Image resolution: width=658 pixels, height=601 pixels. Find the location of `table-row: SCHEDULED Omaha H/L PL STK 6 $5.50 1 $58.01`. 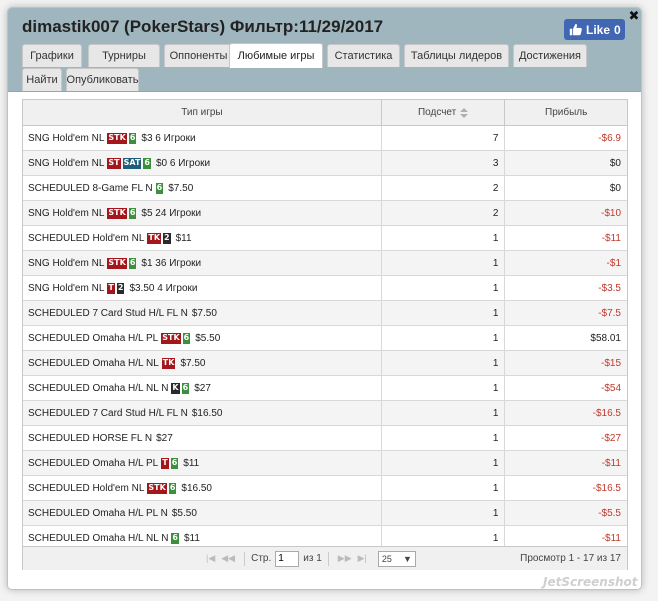

table-row: SCHEDULED Omaha H/L PL STK 6 $5.50 1 $58.01 is located at coordinates (325, 338).